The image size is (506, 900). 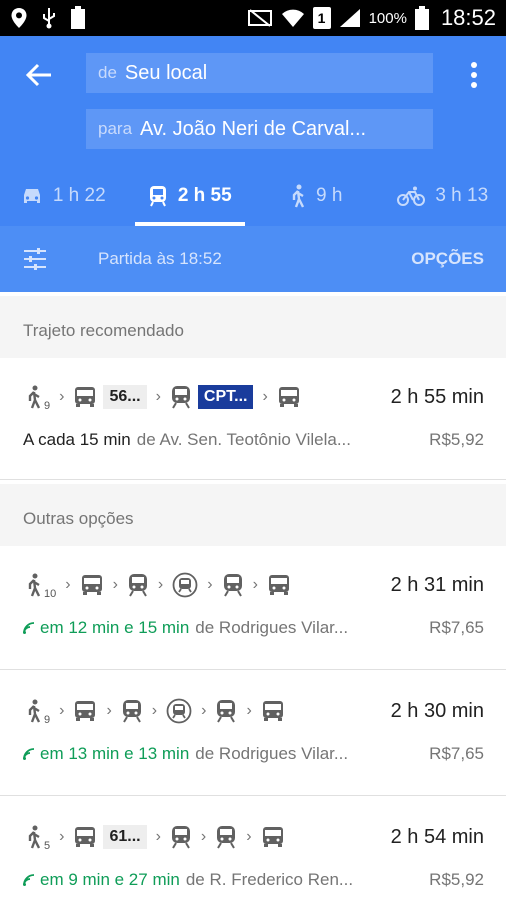 What do you see at coordinates (204, 195) in the screenshot?
I see `tab-transit-label: 2 h 55` at bounding box center [204, 195].